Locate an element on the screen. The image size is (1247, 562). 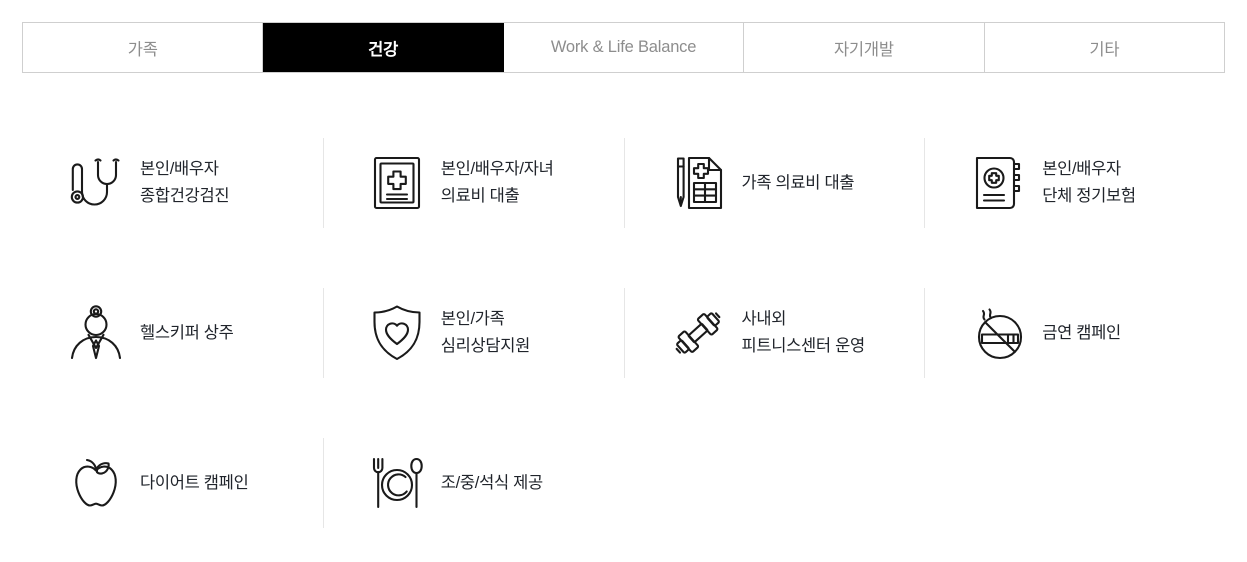
dumbbell-icon is located at coordinates (698, 333).